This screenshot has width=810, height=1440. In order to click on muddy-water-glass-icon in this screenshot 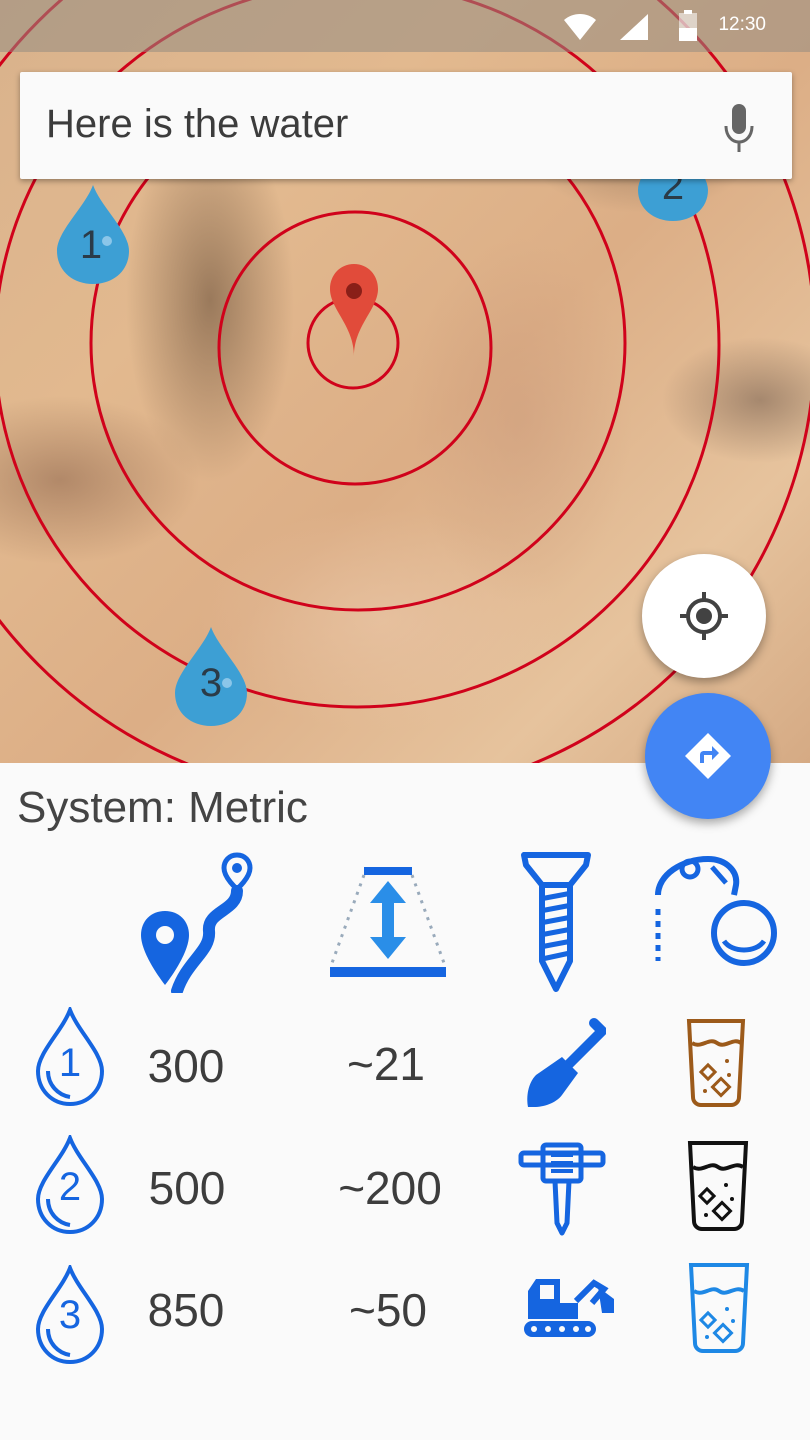, I will do `click(716, 1063)`.